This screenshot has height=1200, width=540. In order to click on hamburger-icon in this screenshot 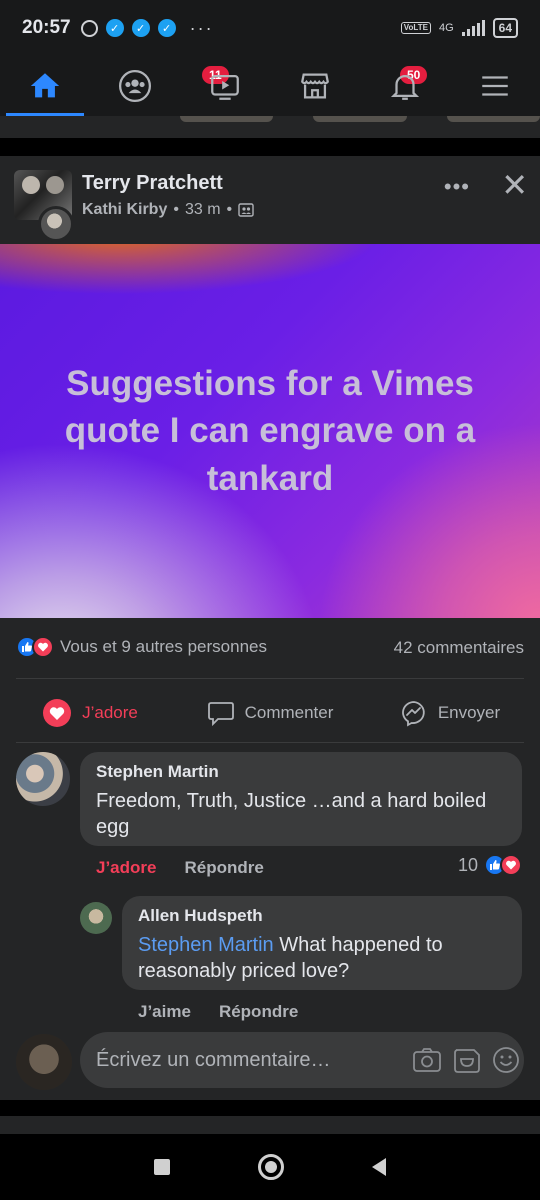, I will do `click(495, 86)`.